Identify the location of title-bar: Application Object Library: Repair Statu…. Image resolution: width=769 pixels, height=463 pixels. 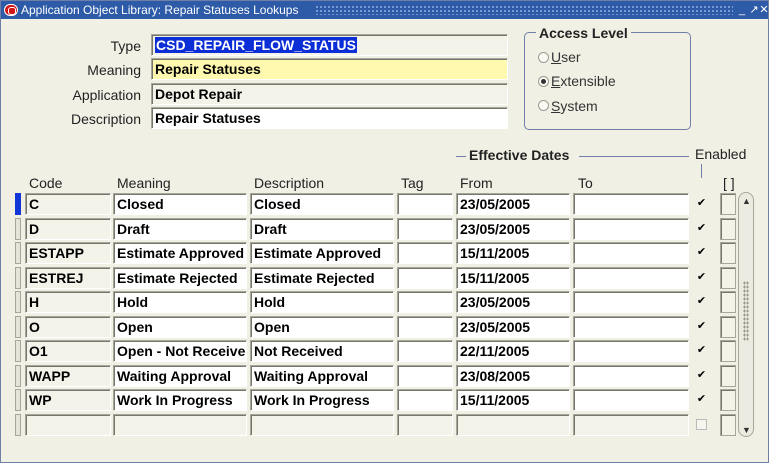
(385, 10).